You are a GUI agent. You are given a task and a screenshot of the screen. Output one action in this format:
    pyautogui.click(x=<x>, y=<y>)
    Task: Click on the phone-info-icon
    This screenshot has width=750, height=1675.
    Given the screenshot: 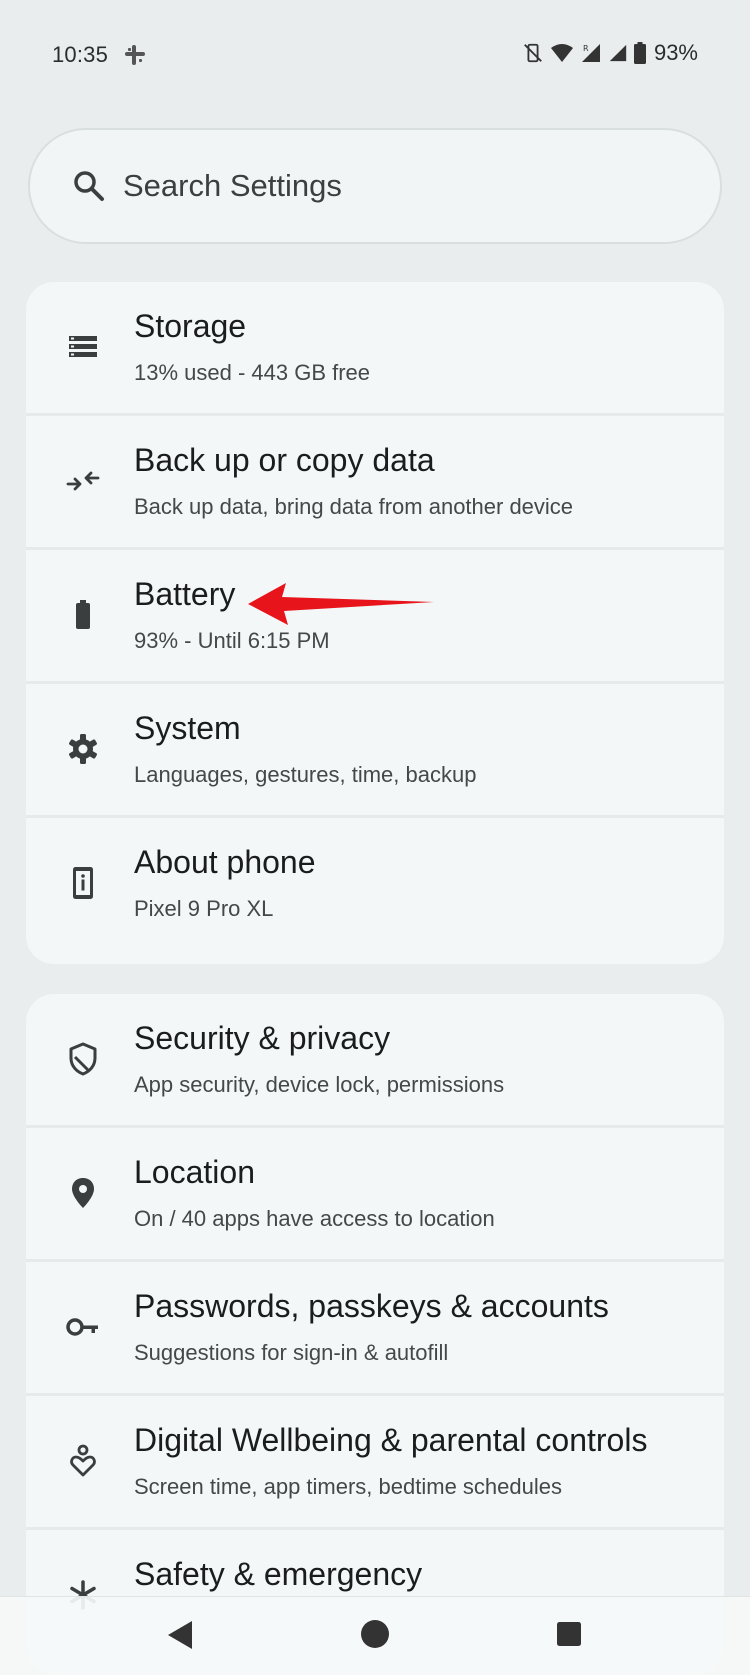 What is the action you would take?
    pyautogui.click(x=83, y=883)
    